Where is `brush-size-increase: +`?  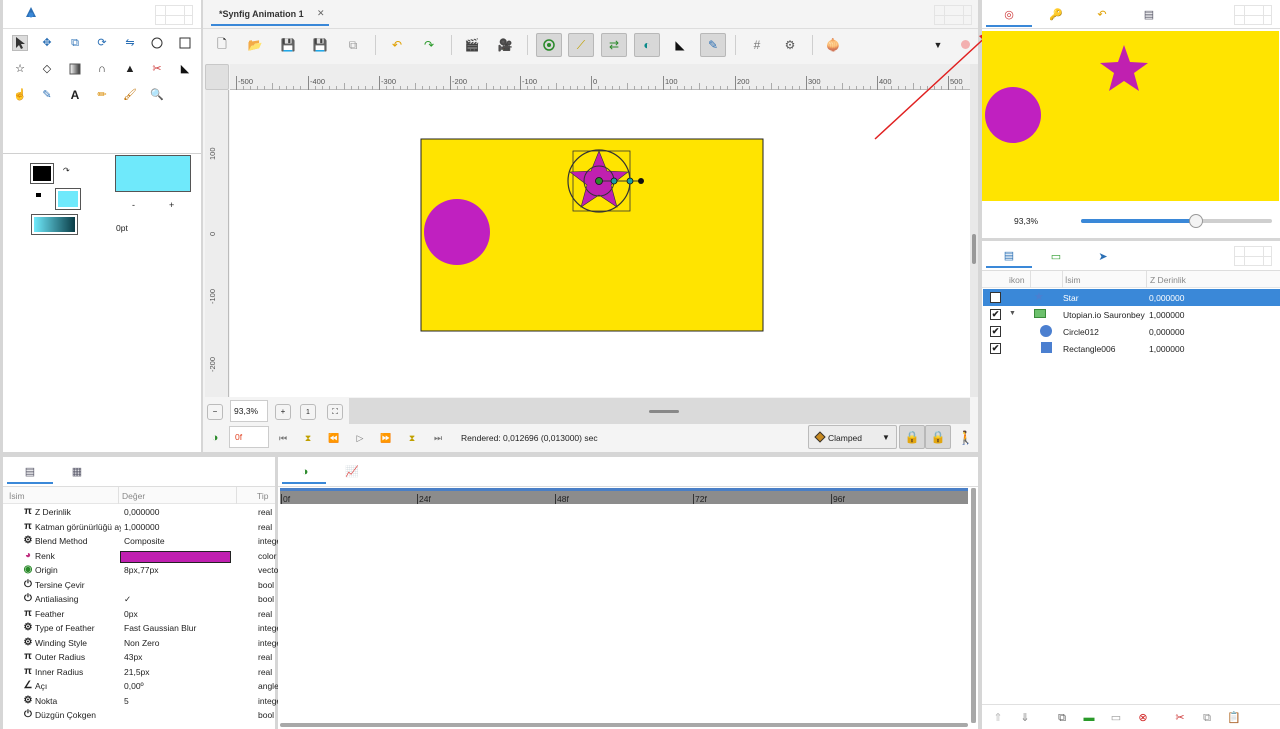
brush-size-increase: + is located at coordinates (171, 205).